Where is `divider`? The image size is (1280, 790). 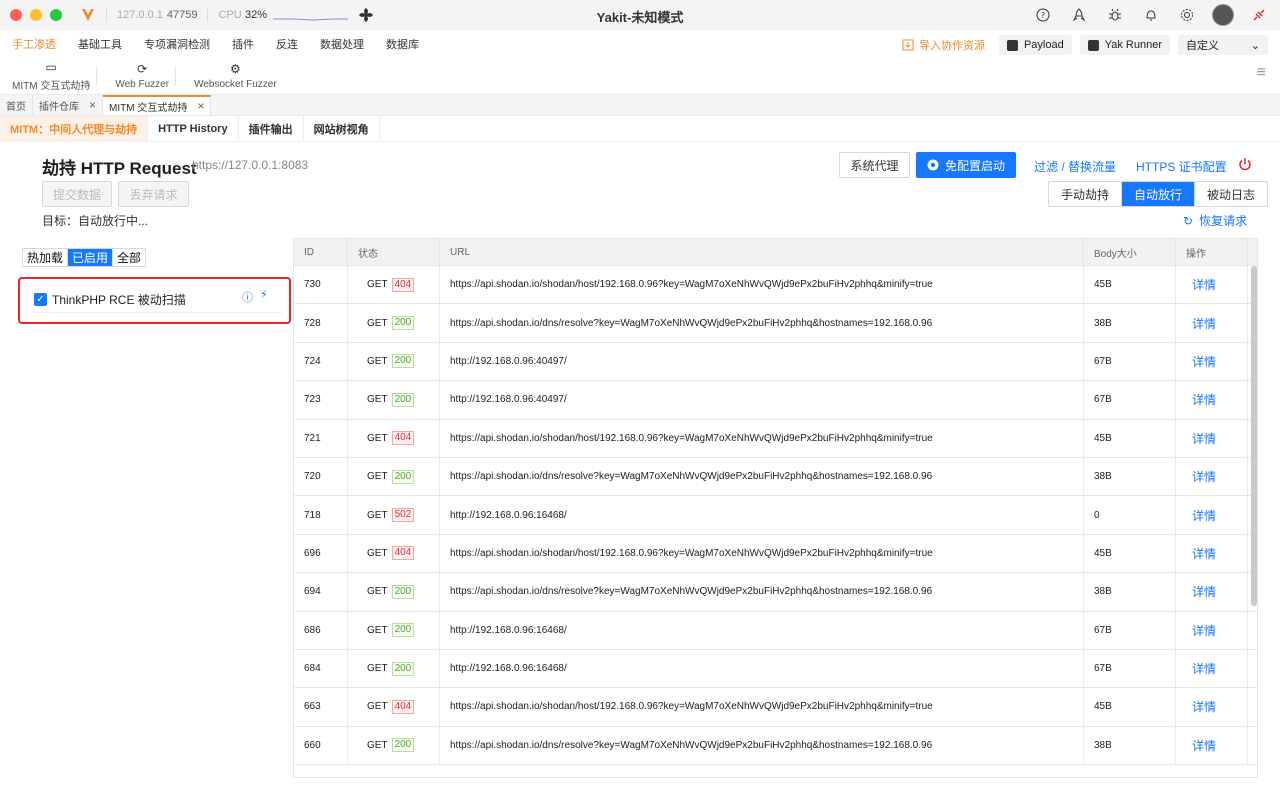 divider is located at coordinates (97, 76).